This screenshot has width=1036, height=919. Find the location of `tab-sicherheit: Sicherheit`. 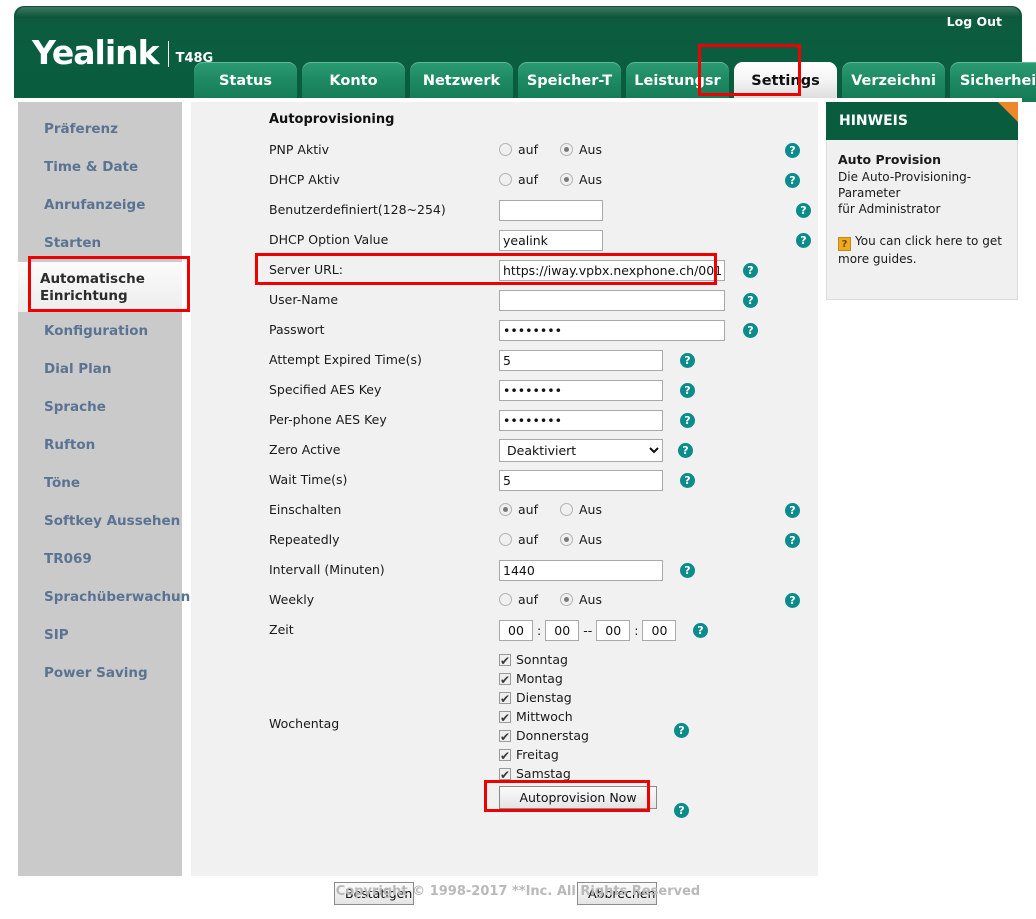

tab-sicherheit: Sicherheit is located at coordinates (993, 82).